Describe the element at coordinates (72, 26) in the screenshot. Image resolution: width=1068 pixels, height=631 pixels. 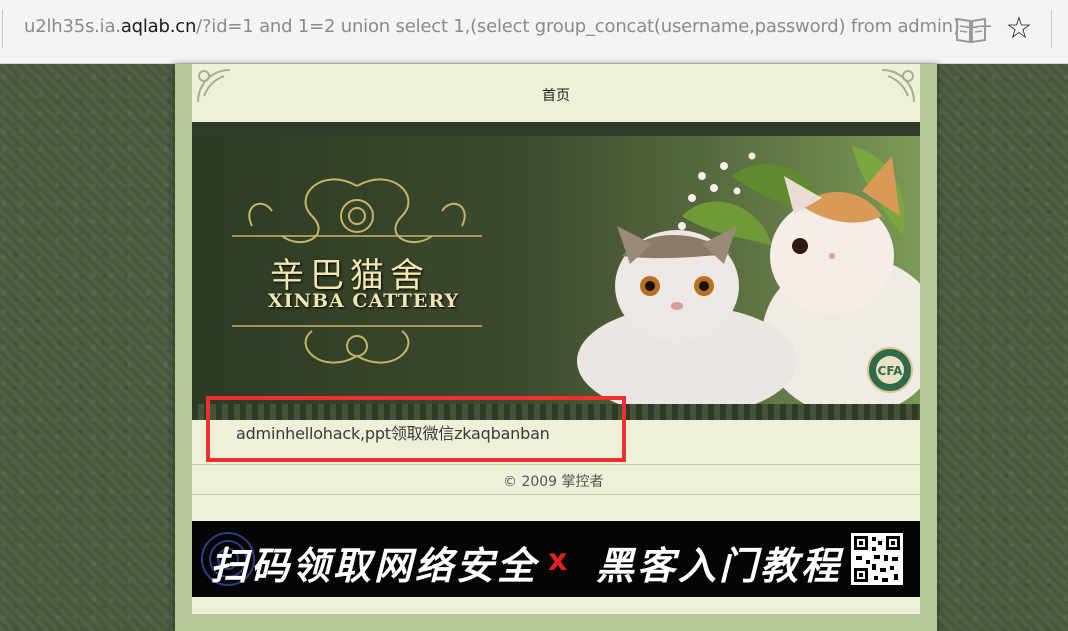
I see `url-prefix: u2lh35s.ia.` at that location.